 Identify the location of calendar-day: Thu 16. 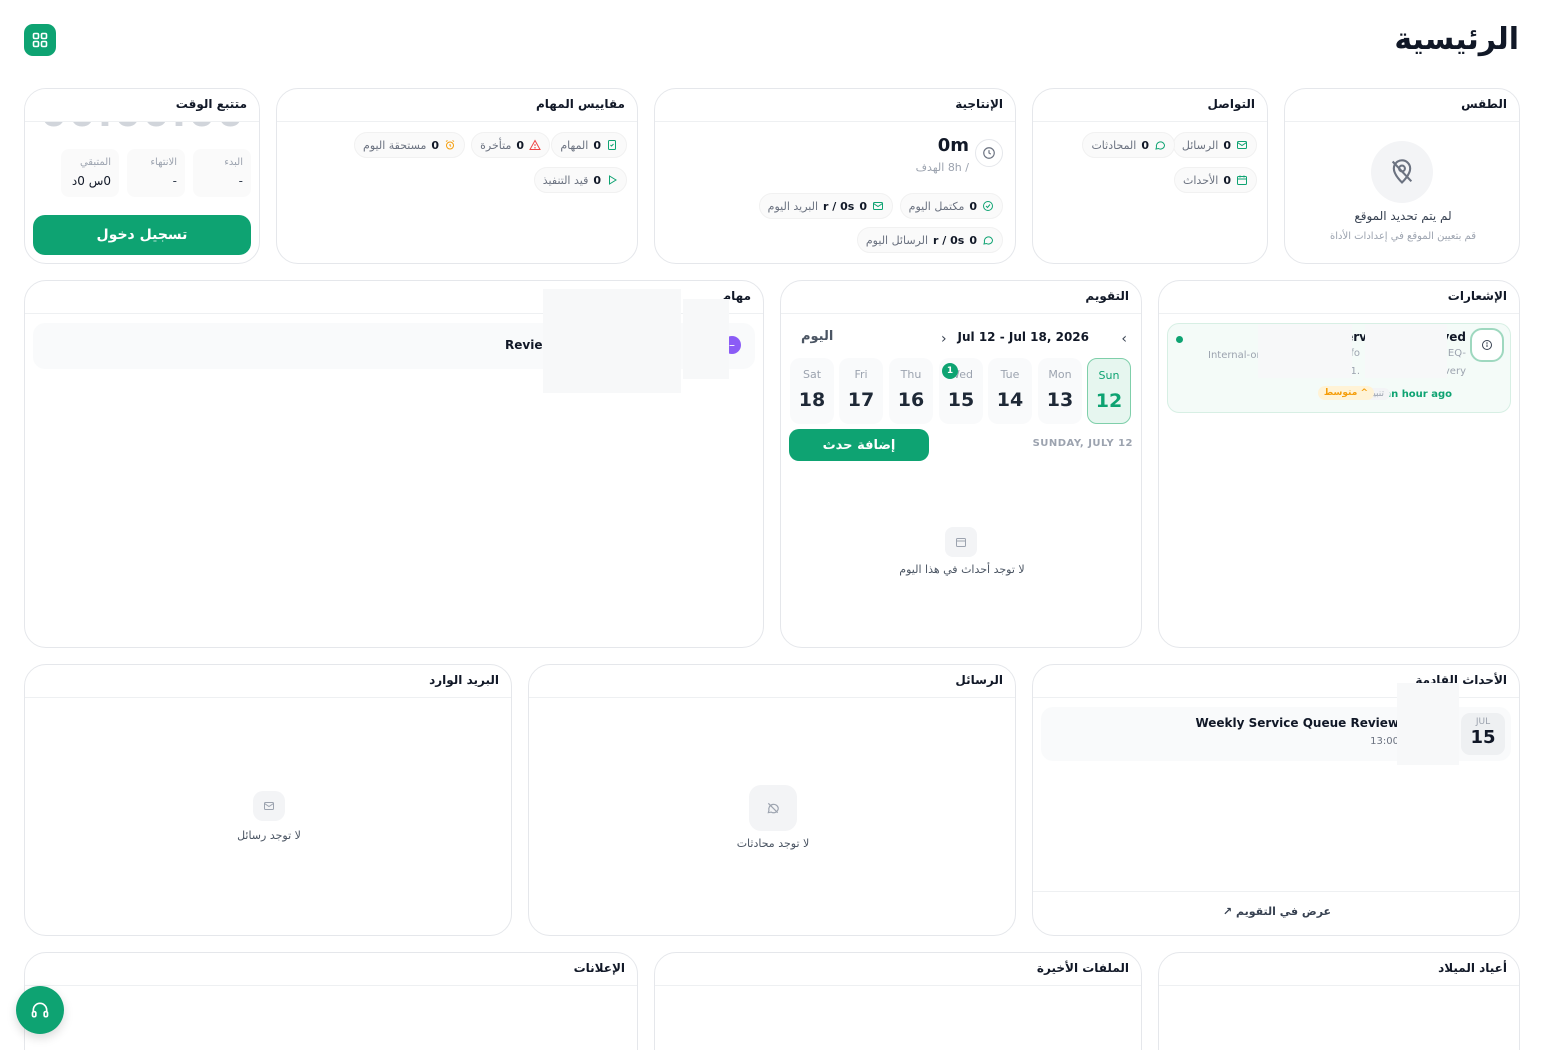
(911, 391).